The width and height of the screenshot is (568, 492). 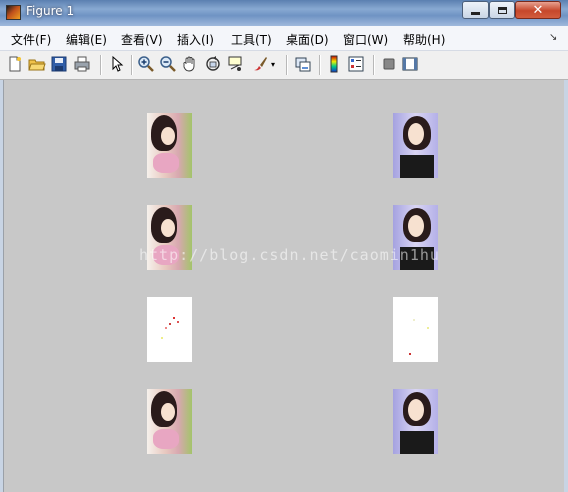 I want to click on matlab-icon, so click(x=13, y=12).